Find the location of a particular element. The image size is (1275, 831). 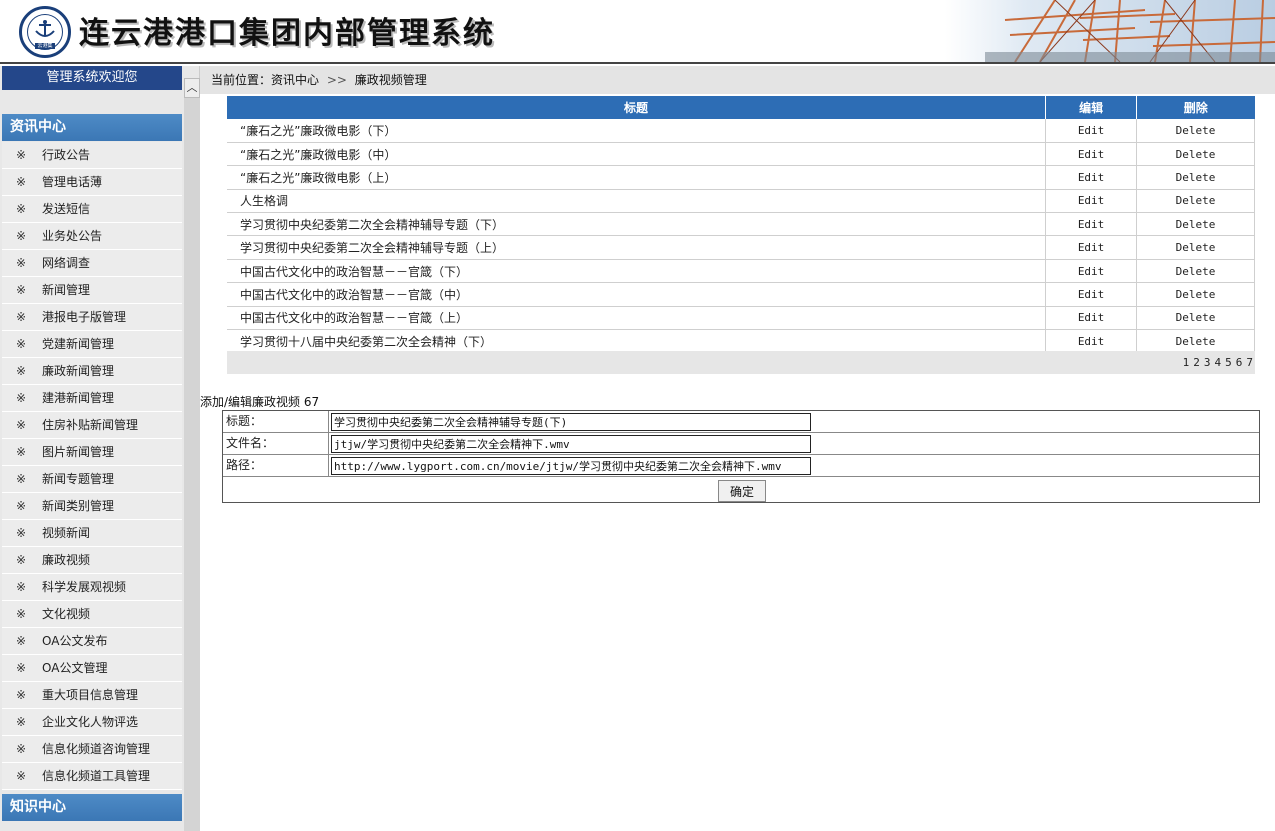

page-link: 3 is located at coordinates (1207, 362).